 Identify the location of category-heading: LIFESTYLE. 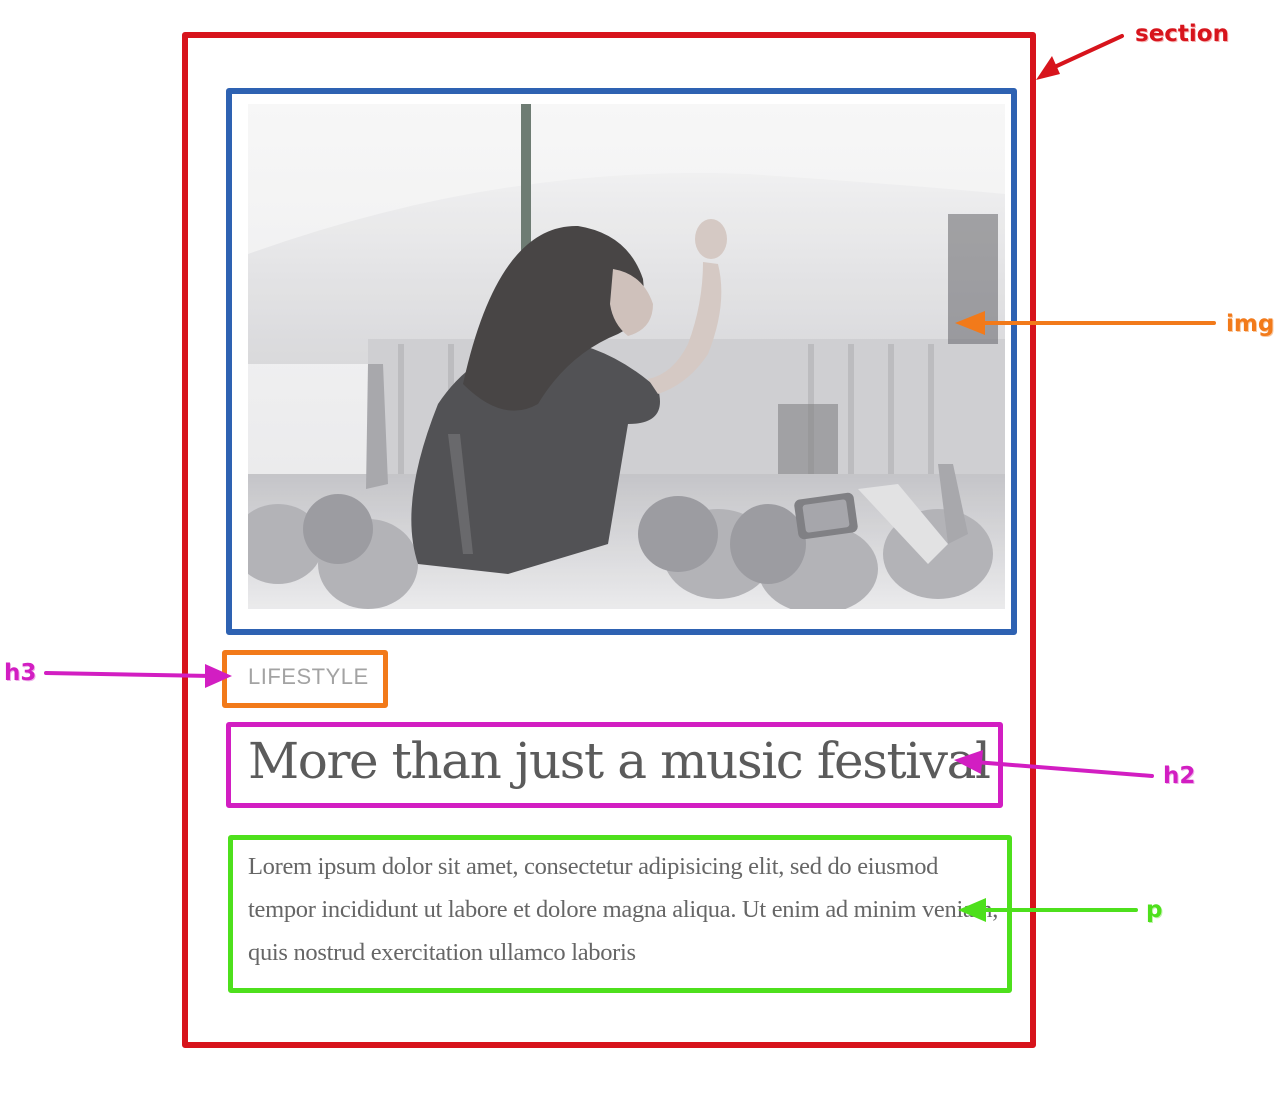
(308, 676).